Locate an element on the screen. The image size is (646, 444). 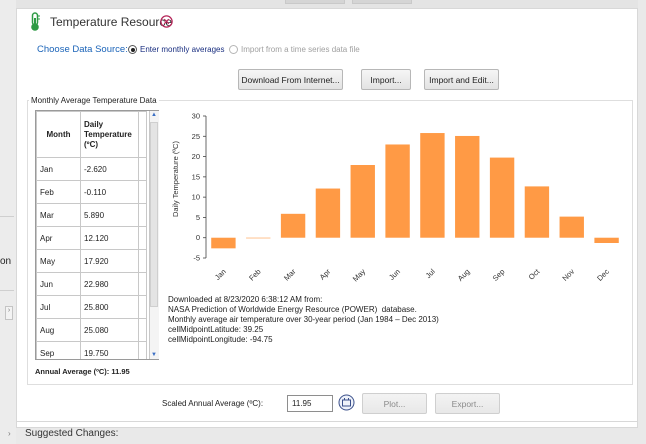
y-tick-label: 0 is located at coordinates (198, 237).